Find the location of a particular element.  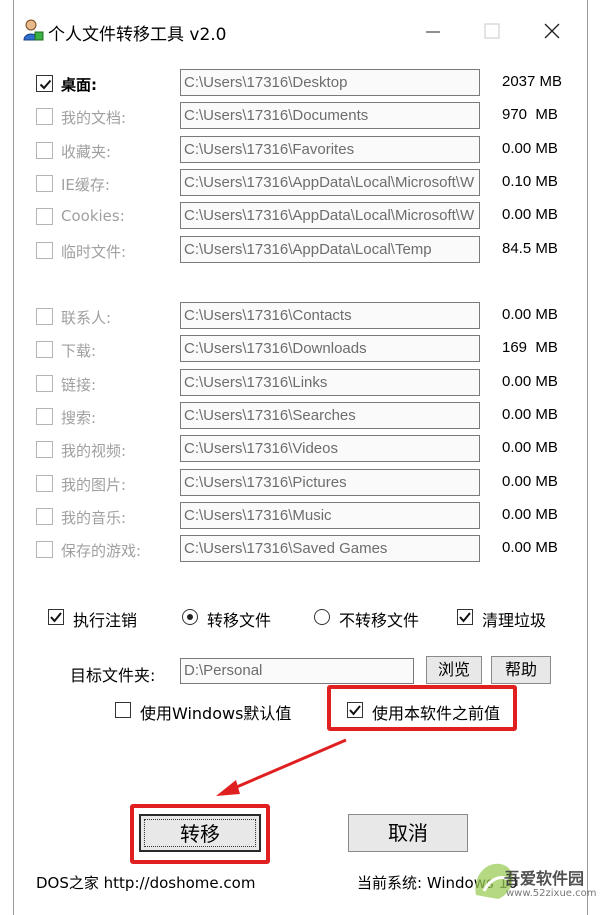

radio-dot is located at coordinates (190, 617).